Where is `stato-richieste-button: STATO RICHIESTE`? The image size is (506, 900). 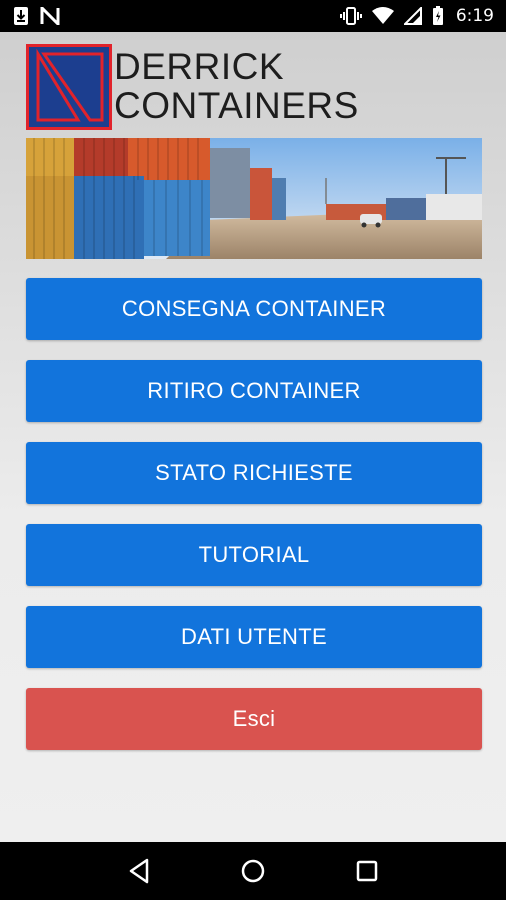
stato-richieste-button: STATO RICHIESTE is located at coordinates (254, 473).